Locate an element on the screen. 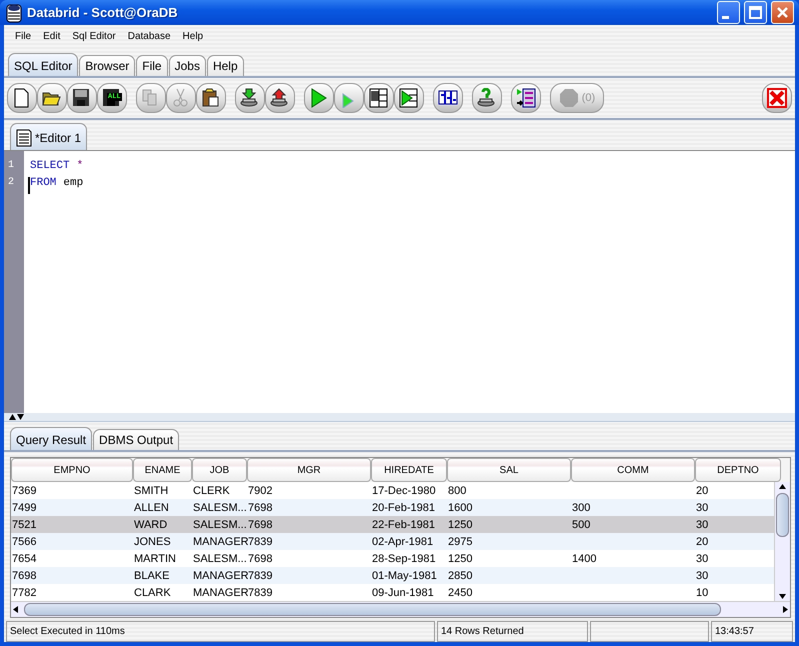 This screenshot has width=799, height=646. table-cell-text: 7521 is located at coordinates (24, 524).